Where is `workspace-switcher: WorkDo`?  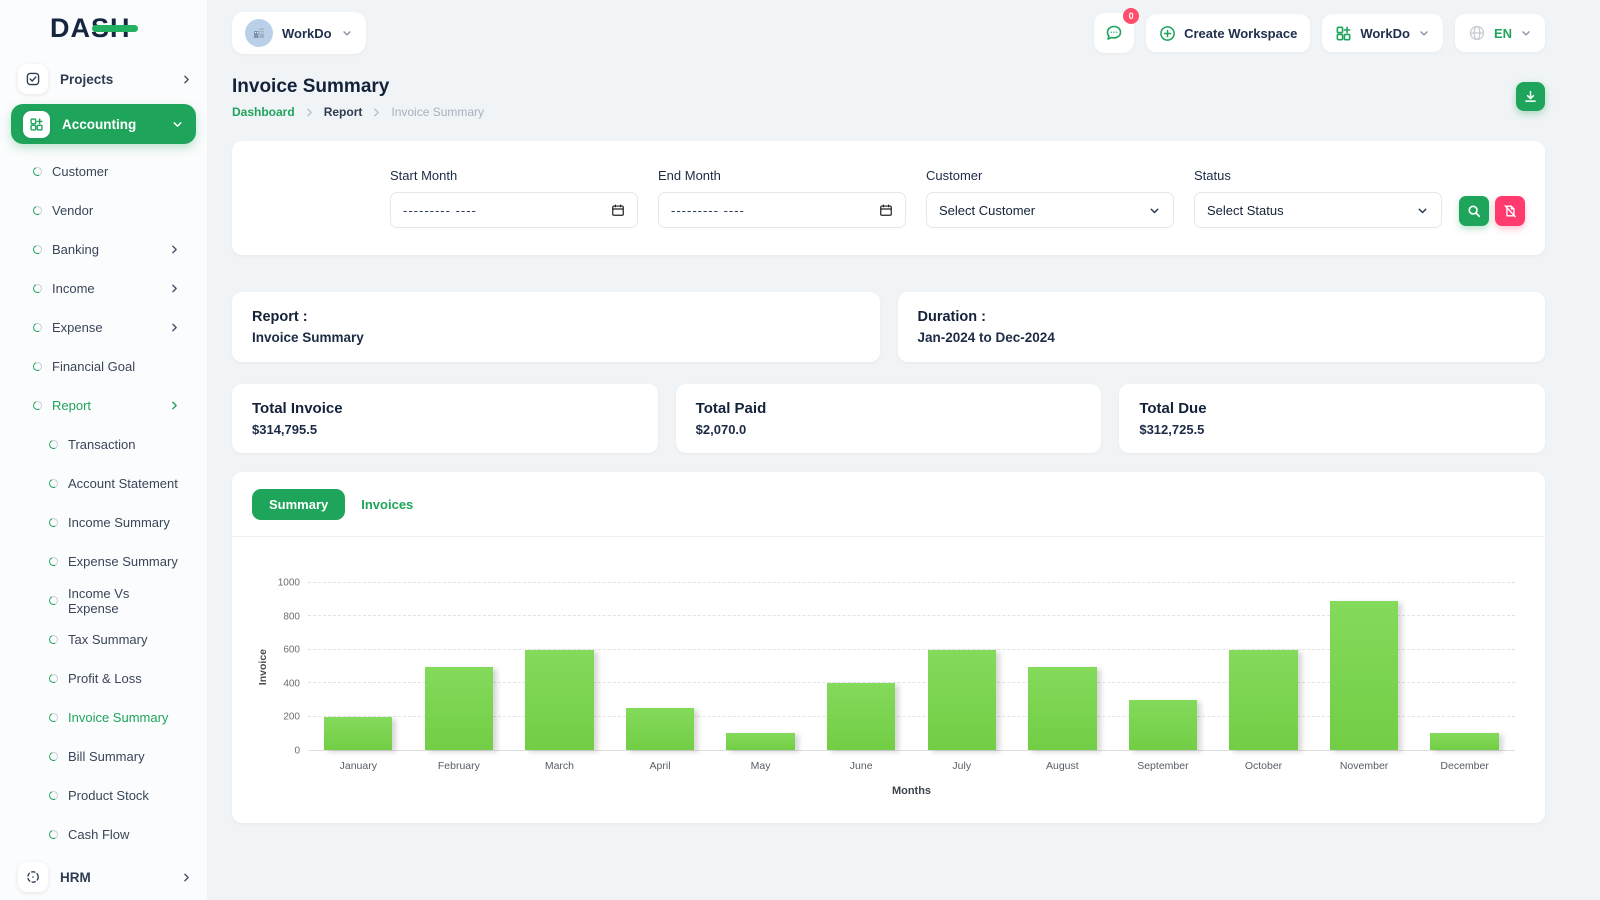 workspace-switcher: WorkDo is located at coordinates (299, 33).